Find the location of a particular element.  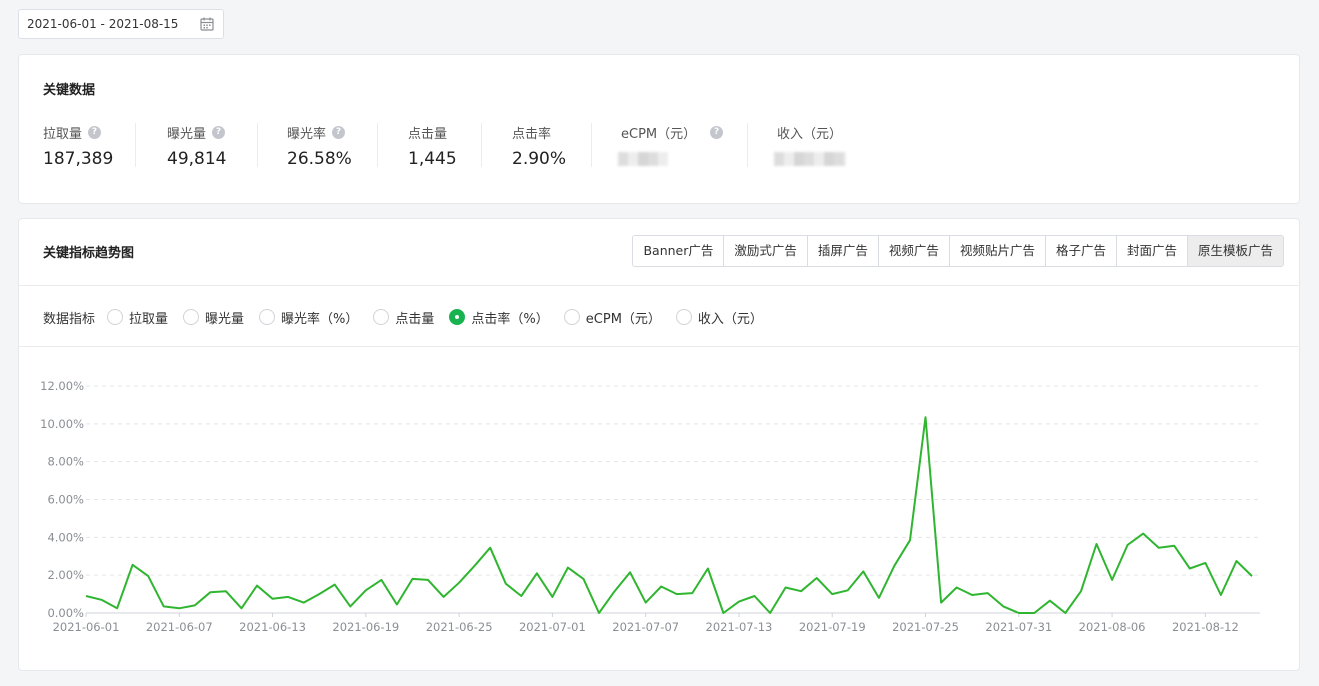

kpi-pull-count: 拉取量? 187,389 is located at coordinates (77, 146).